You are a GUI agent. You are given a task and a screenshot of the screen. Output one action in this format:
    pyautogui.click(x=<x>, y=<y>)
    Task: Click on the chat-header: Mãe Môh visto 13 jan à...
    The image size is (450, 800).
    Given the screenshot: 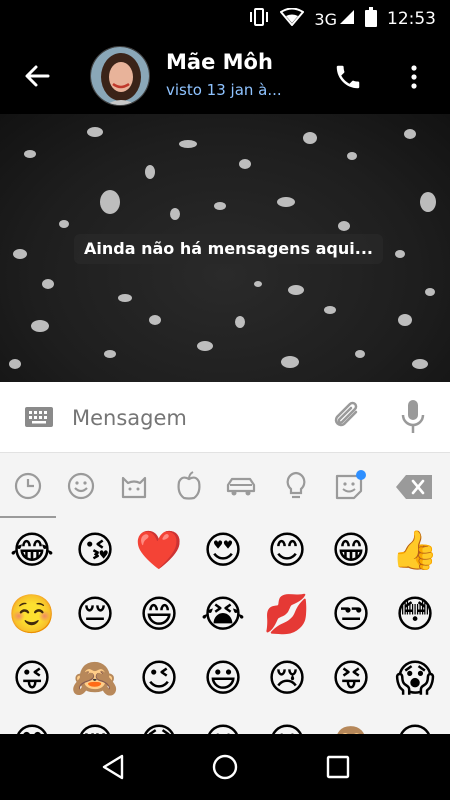 What is the action you would take?
    pyautogui.click(x=225, y=76)
    